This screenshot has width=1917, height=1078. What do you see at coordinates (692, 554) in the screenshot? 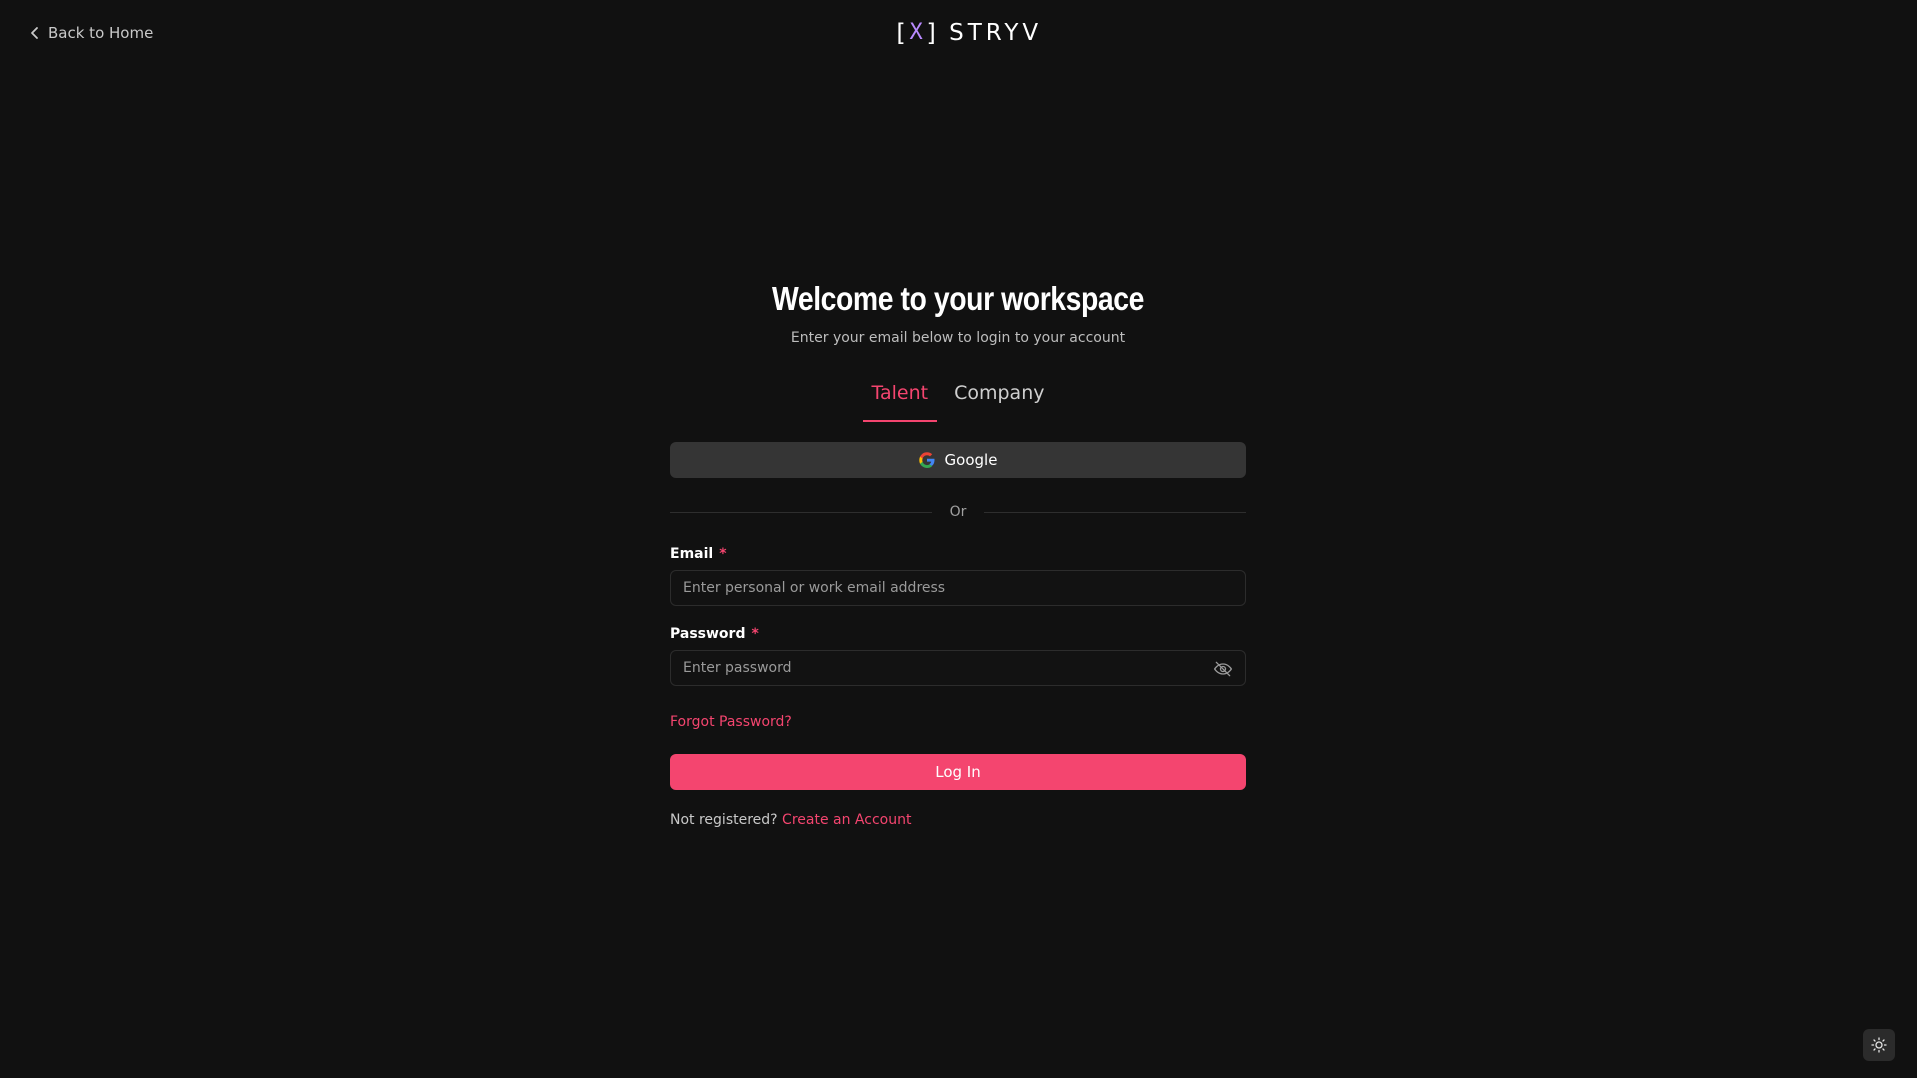
I see `email-label-text: Email` at bounding box center [692, 554].